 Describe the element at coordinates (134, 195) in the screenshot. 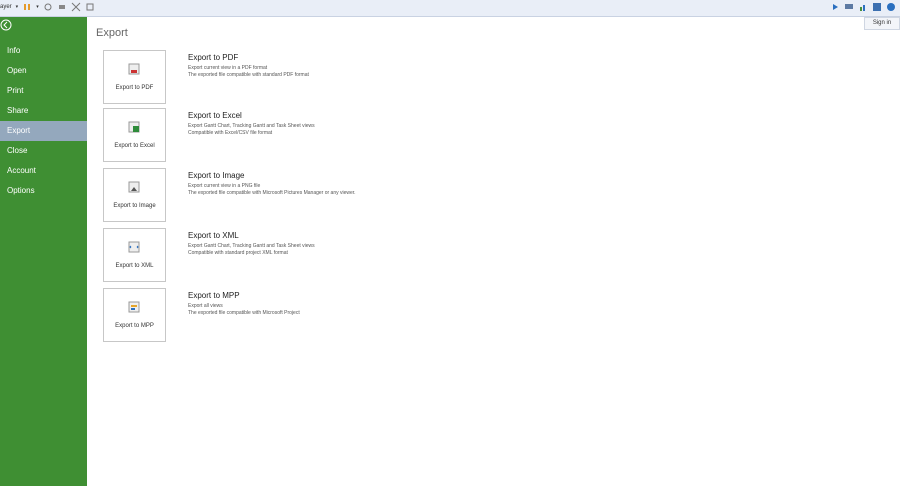

I see `export-image-button: Export to Image` at that location.